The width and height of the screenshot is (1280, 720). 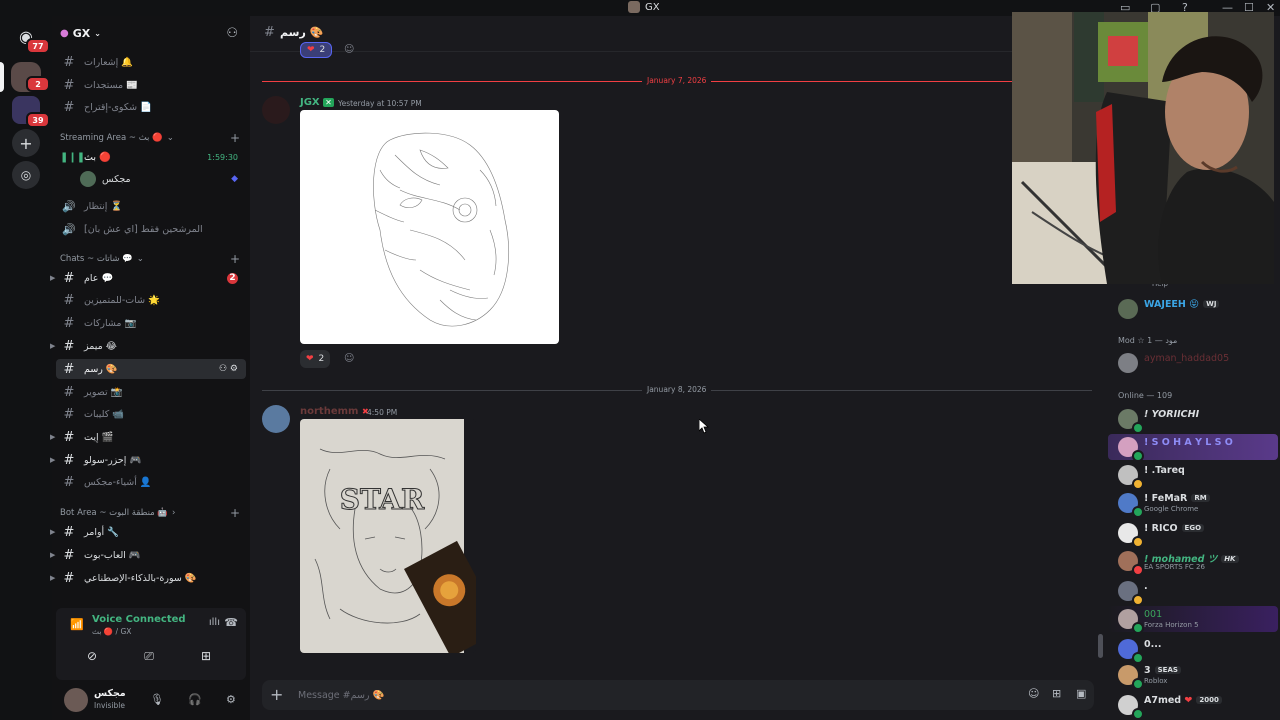 What do you see at coordinates (1148, 340) in the screenshot?
I see `member-group-mod: Mod ☆ 1 — مود` at bounding box center [1148, 340].